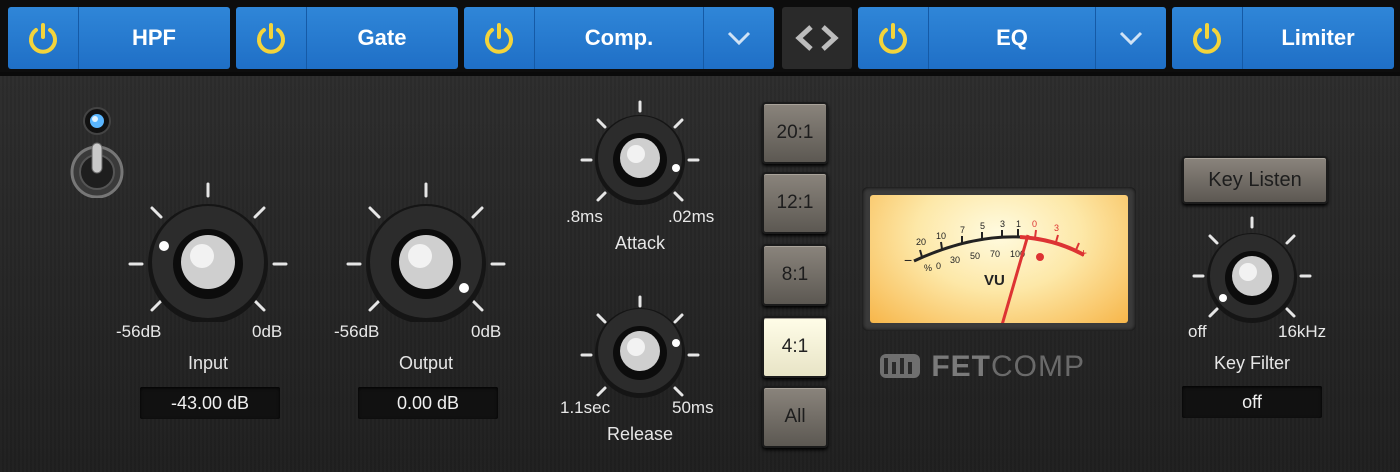 The height and width of the screenshot is (472, 1400). What do you see at coordinates (1252, 402) in the screenshot?
I see `key-filter-value-field: off` at bounding box center [1252, 402].